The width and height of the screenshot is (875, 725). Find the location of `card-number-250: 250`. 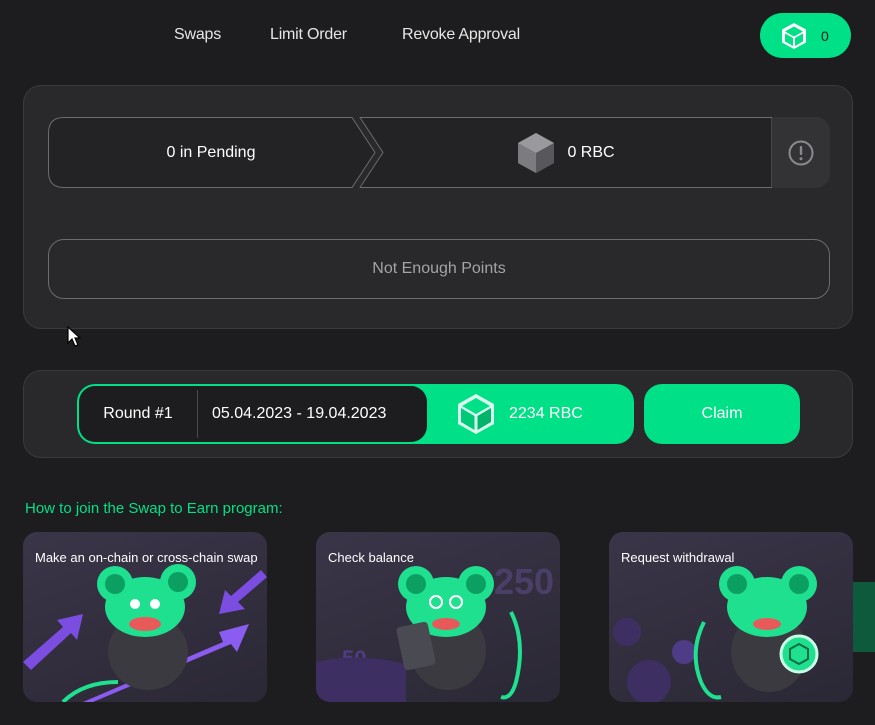

card-number-250: 250 is located at coordinates (524, 581).